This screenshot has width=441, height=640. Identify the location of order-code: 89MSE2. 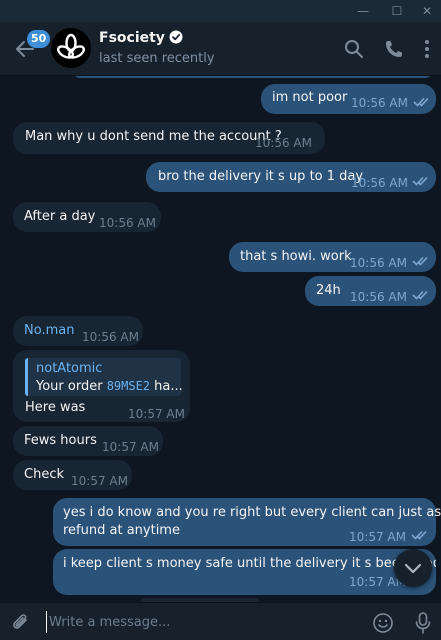
(128, 386).